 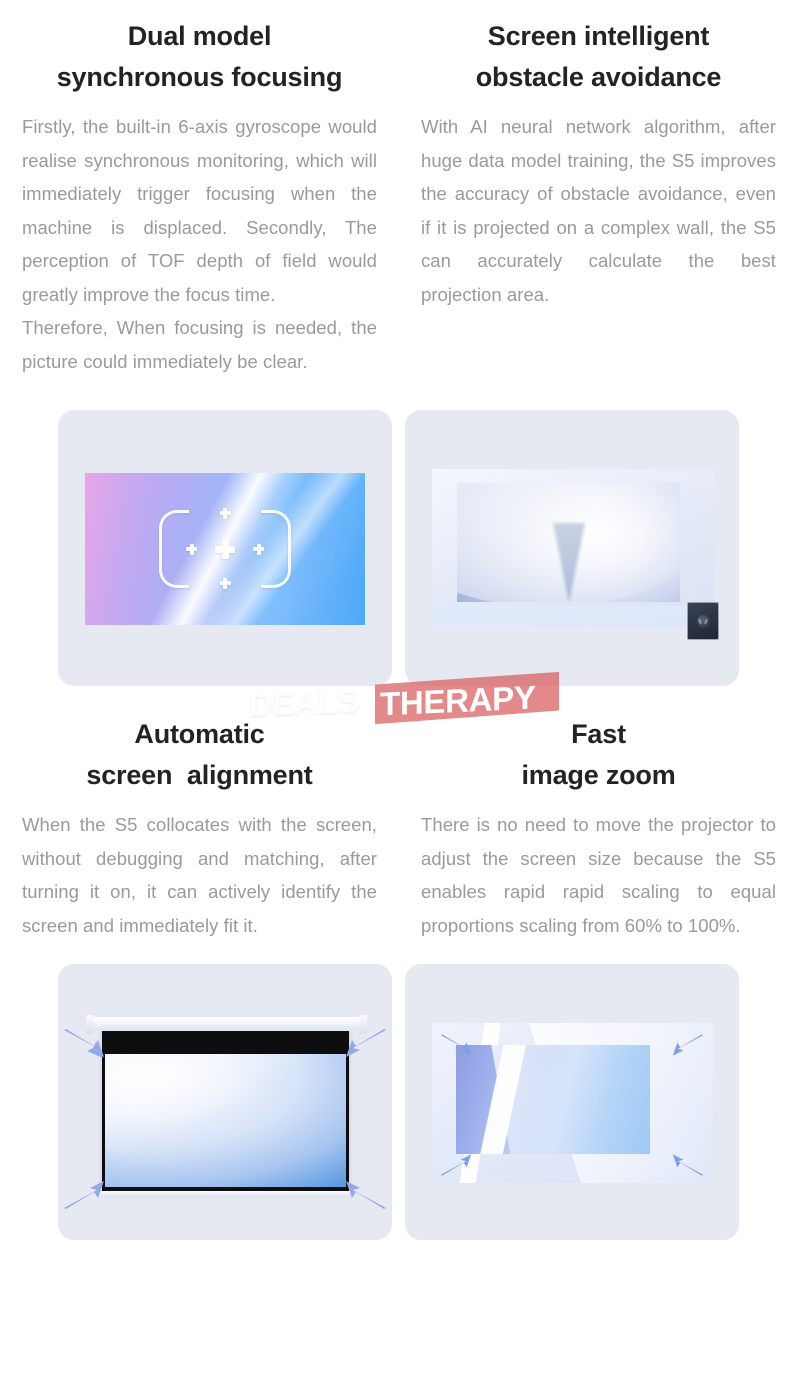 I want to click on heading-line-2: obstacle avoidance, so click(x=598, y=77).